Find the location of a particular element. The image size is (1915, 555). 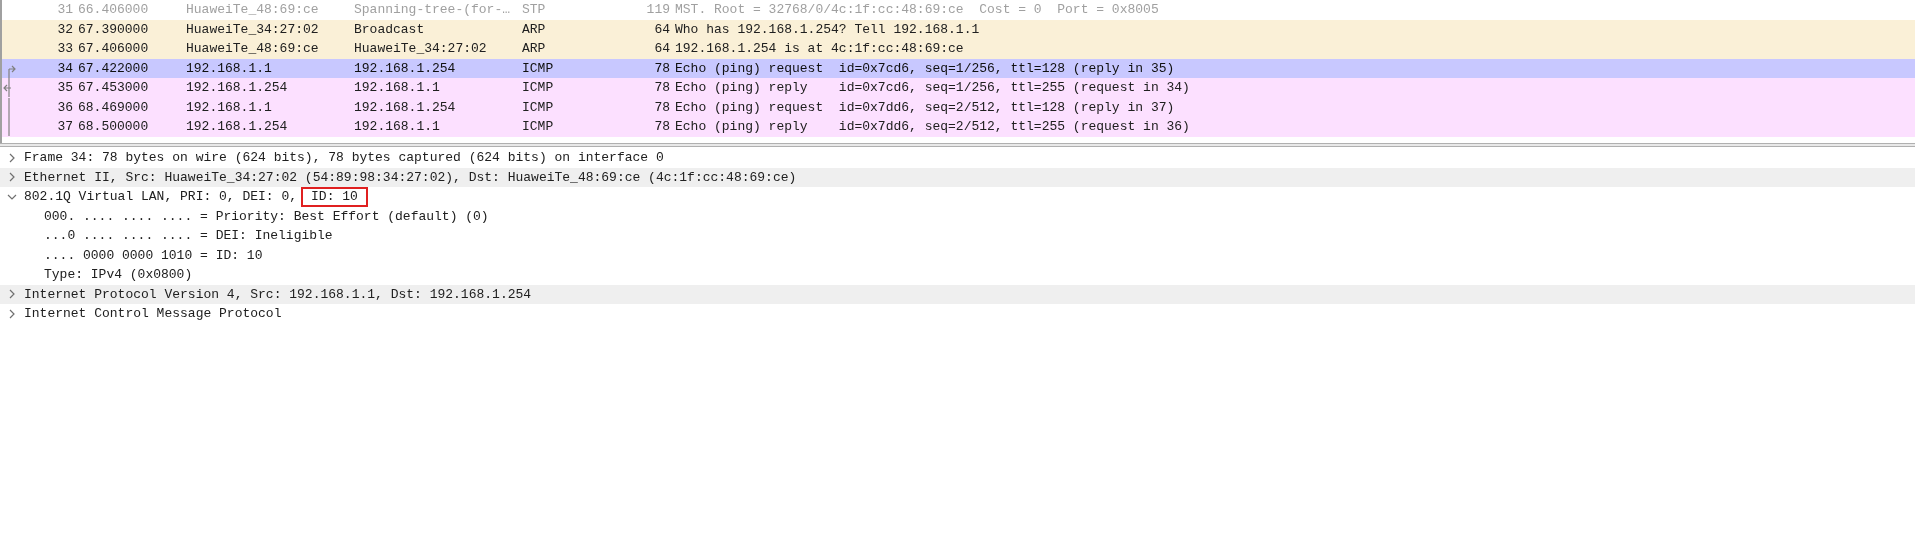

table-cell-text: Echo (ping) request id=0x7cd6, seq=1/256, ttl=128 (reply in 35) is located at coordinates (924, 68).